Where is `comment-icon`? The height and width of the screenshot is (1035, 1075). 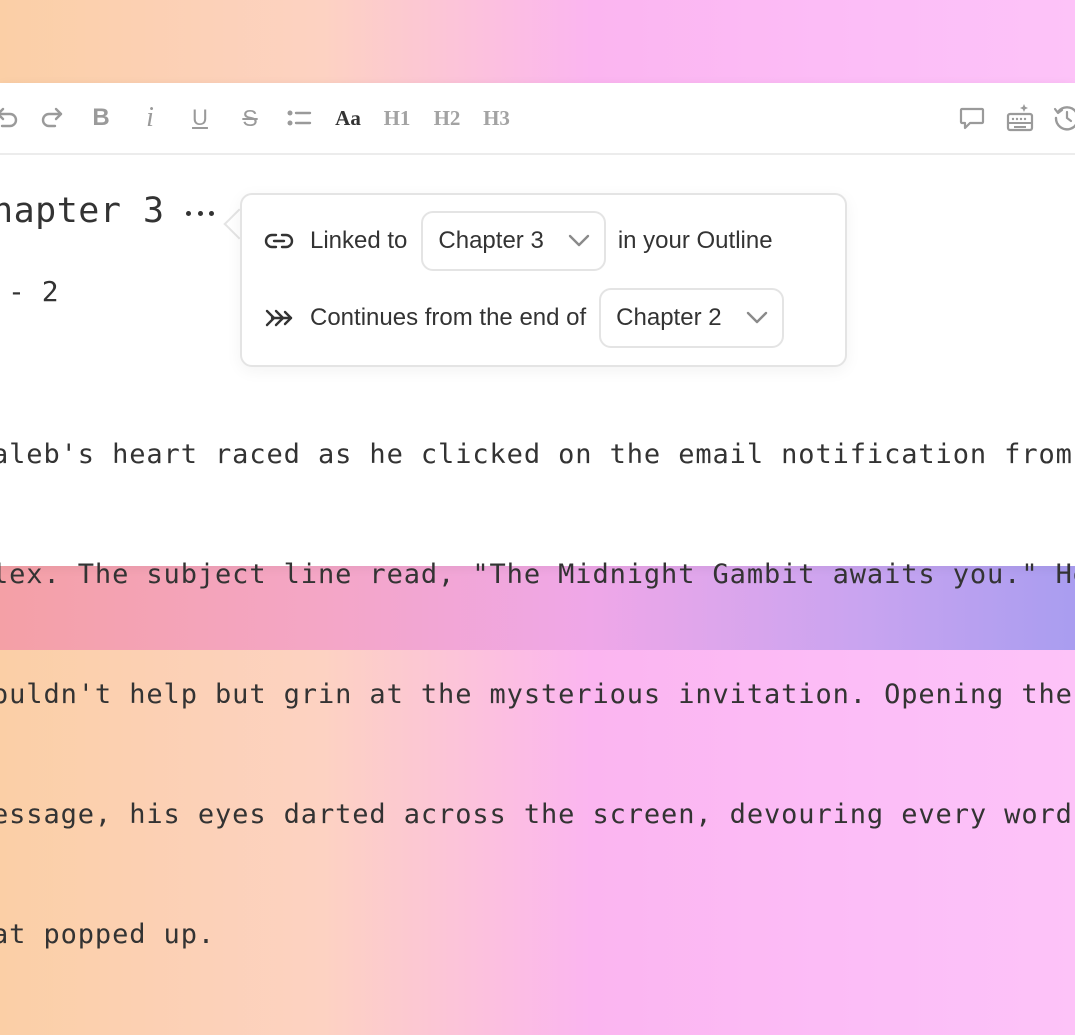
comment-icon is located at coordinates (972, 118).